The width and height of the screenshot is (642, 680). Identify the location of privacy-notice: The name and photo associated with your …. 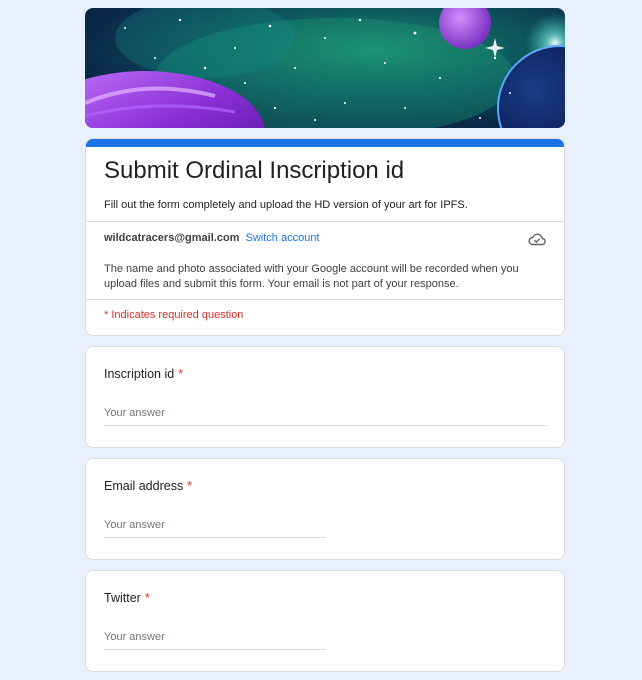
(311, 276).